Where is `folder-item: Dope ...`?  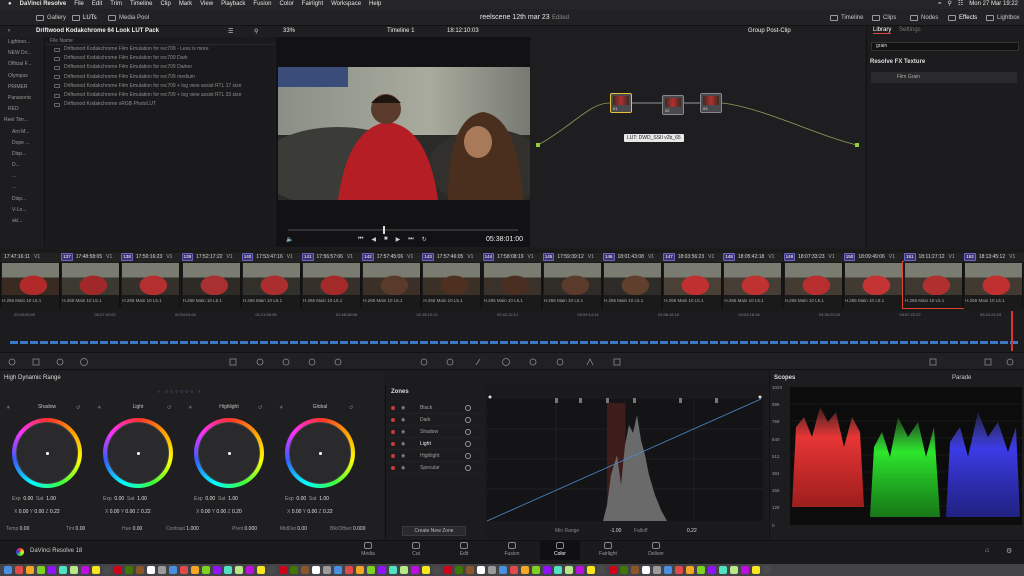 folder-item: Dope ... is located at coordinates (22, 143).